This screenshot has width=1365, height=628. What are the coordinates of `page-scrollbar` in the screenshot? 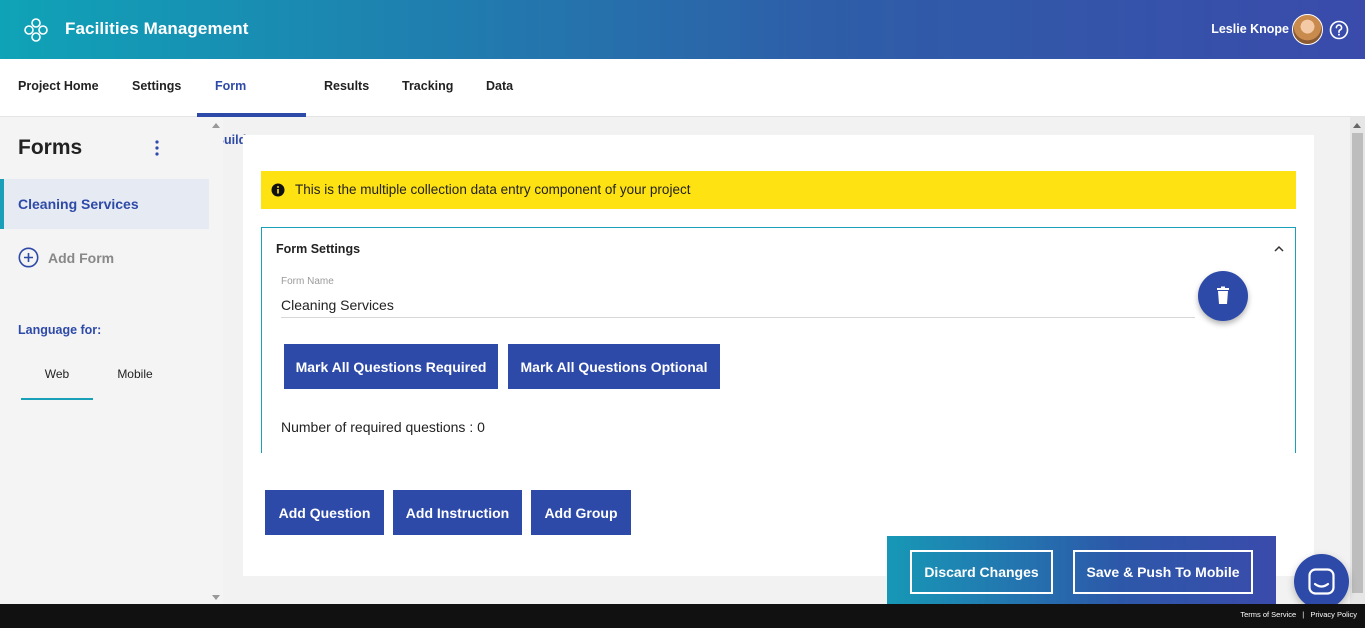 It's located at (1357, 360).